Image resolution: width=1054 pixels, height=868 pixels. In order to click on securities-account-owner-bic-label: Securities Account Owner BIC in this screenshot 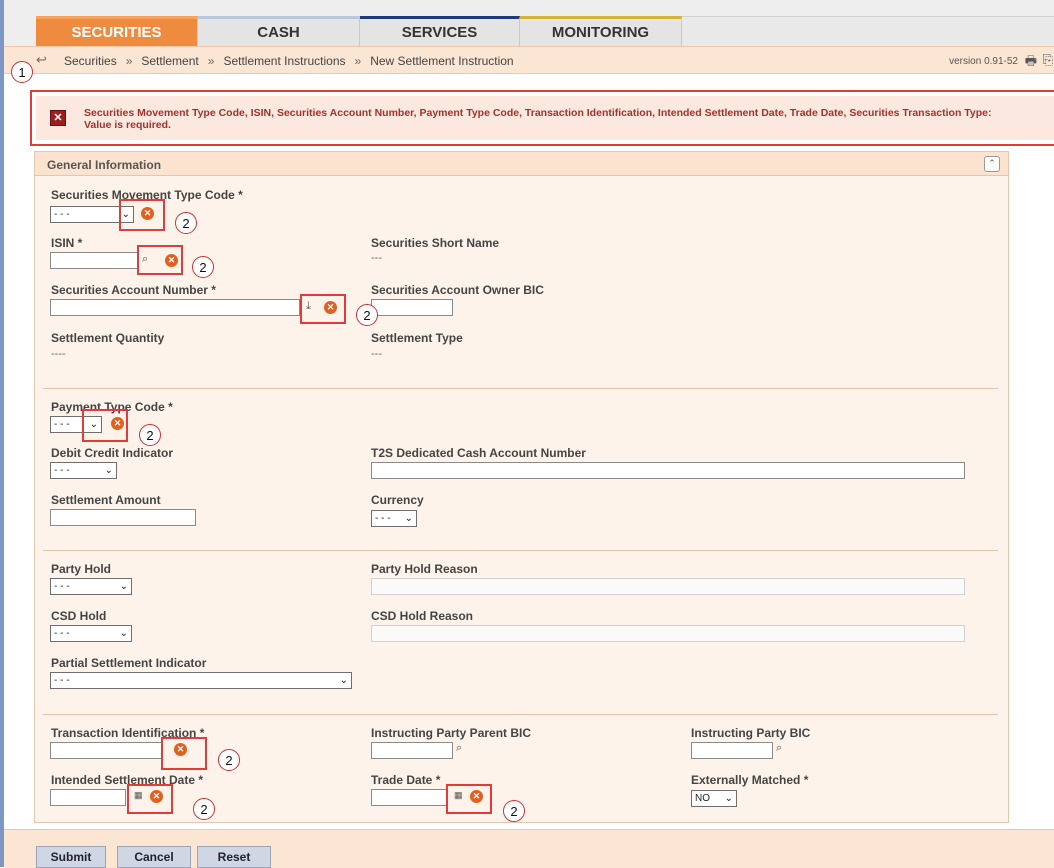, I will do `click(457, 290)`.